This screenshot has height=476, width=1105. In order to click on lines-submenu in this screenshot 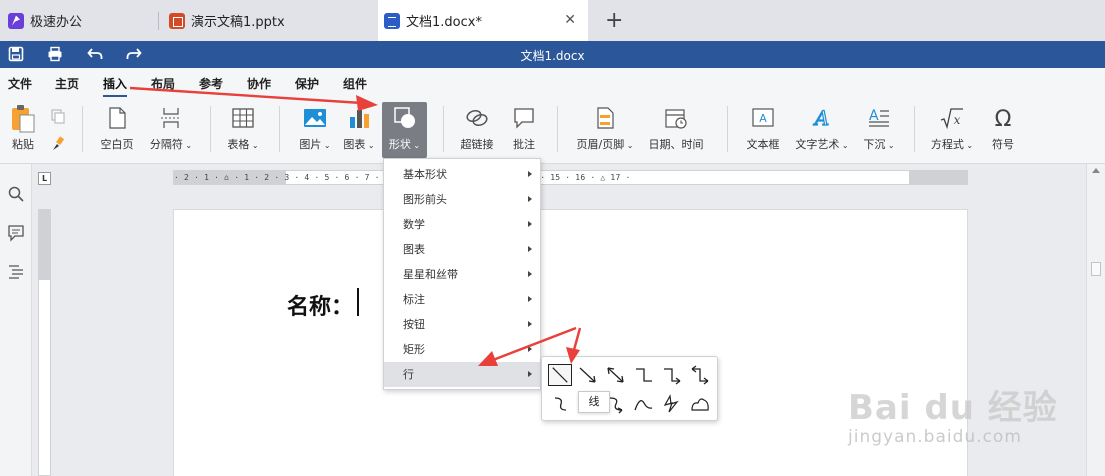, I will do `click(629, 388)`.